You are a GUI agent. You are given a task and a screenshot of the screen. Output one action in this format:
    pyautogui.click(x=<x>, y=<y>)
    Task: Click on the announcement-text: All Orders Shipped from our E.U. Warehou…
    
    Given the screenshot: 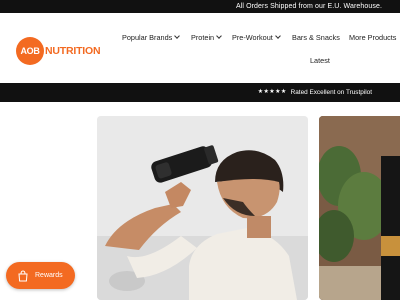 What is the action you would take?
    pyautogui.click(x=308, y=6)
    